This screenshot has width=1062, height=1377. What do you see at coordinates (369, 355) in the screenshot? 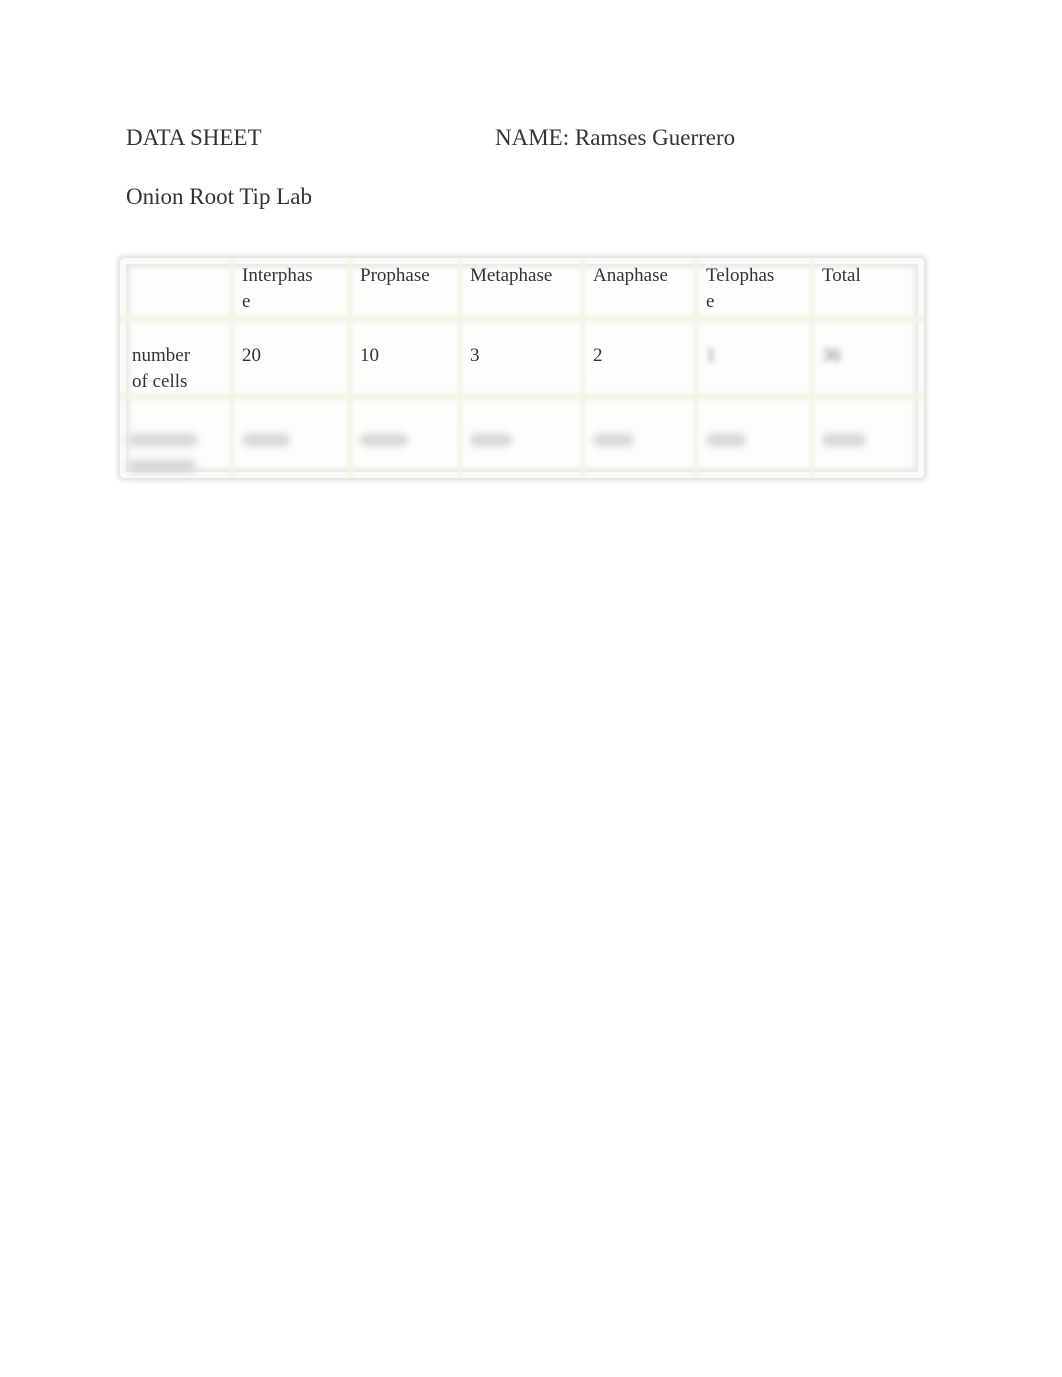
I see `cell-prophase-count: 10` at bounding box center [369, 355].